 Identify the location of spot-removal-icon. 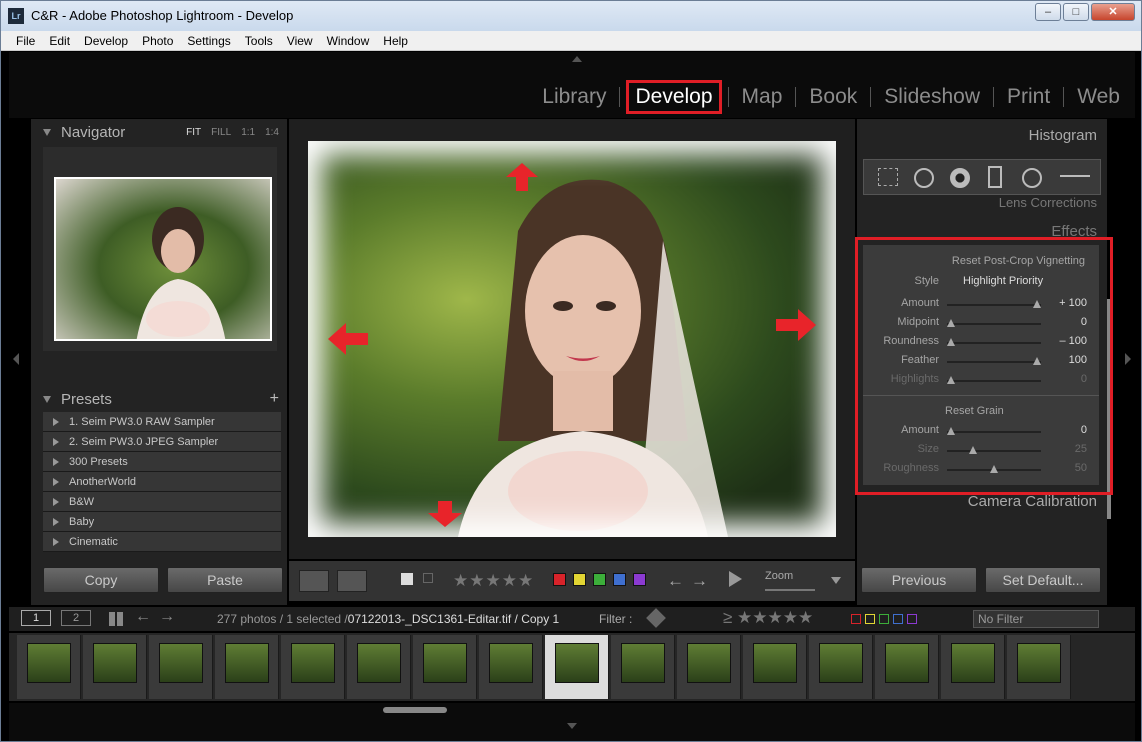
(924, 178).